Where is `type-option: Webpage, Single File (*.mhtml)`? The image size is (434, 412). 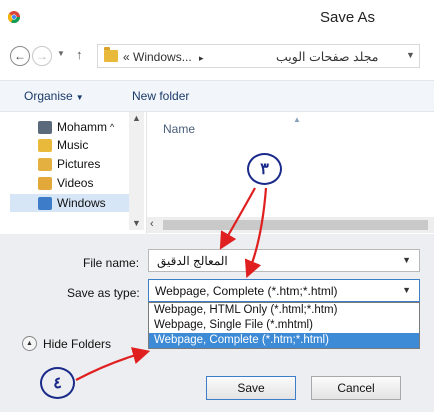
type-option: Webpage, Single File (*.mhtml) is located at coordinates (284, 325).